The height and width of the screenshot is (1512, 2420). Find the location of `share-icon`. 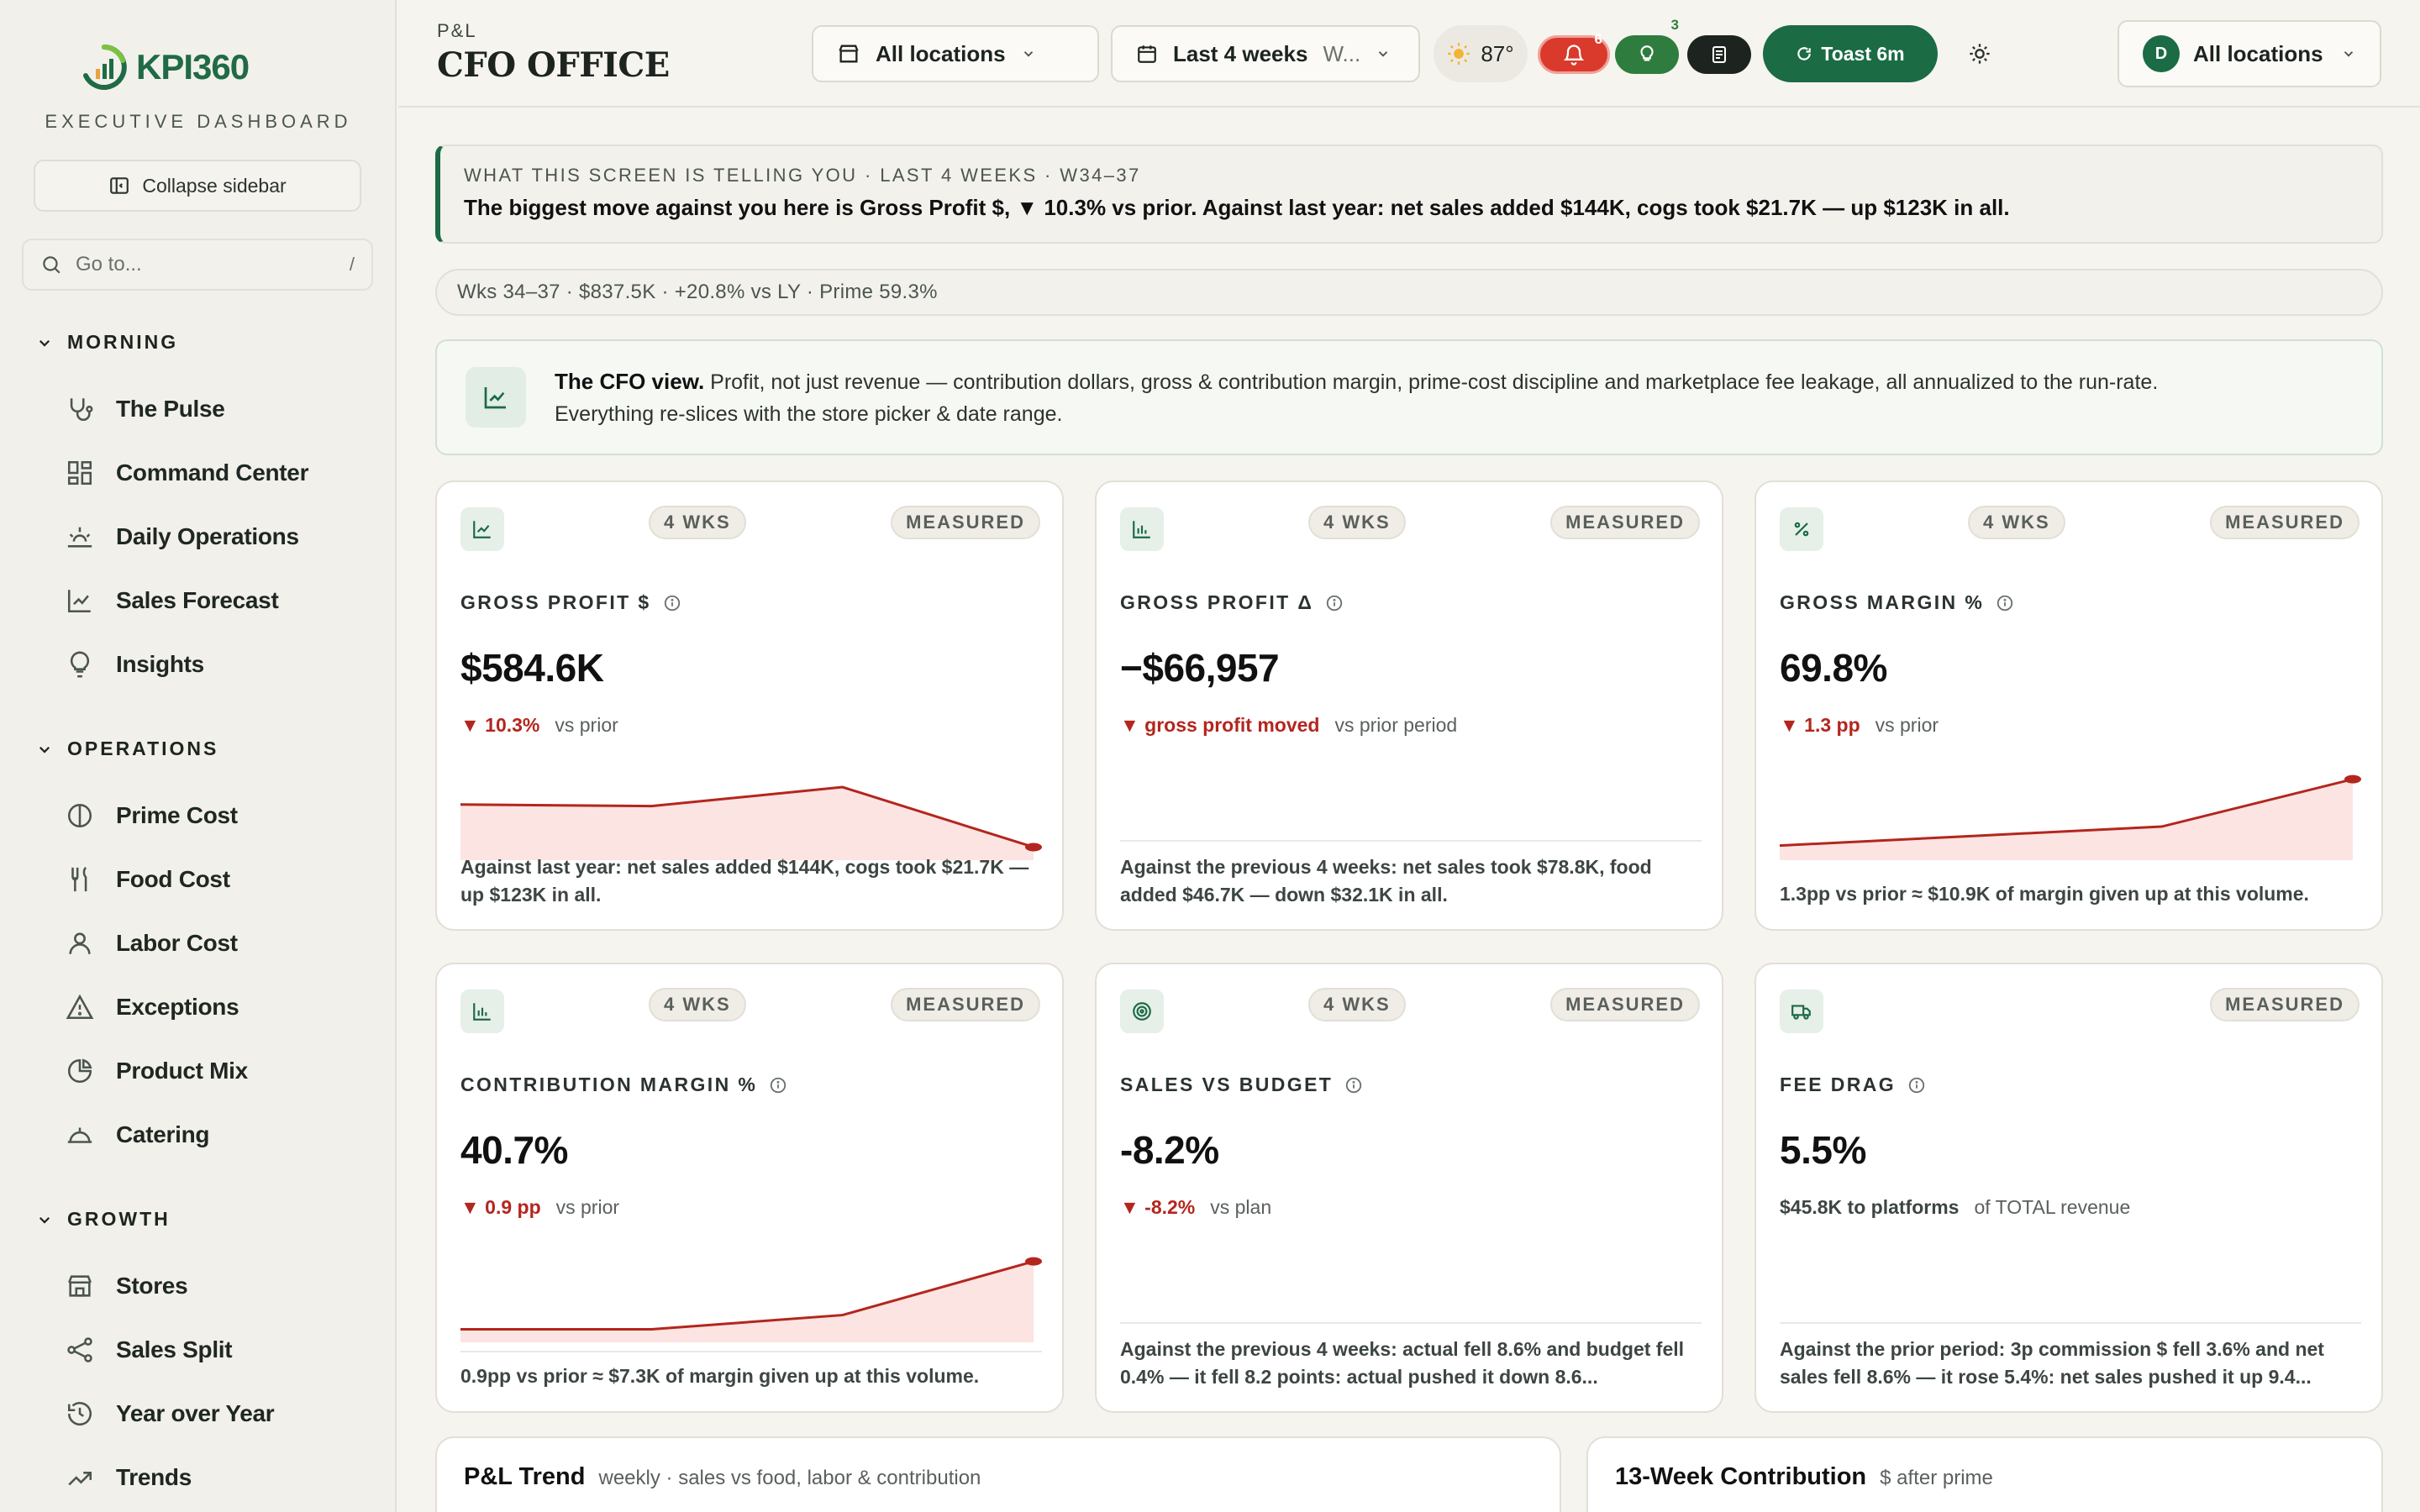

share-icon is located at coordinates (79, 1349).